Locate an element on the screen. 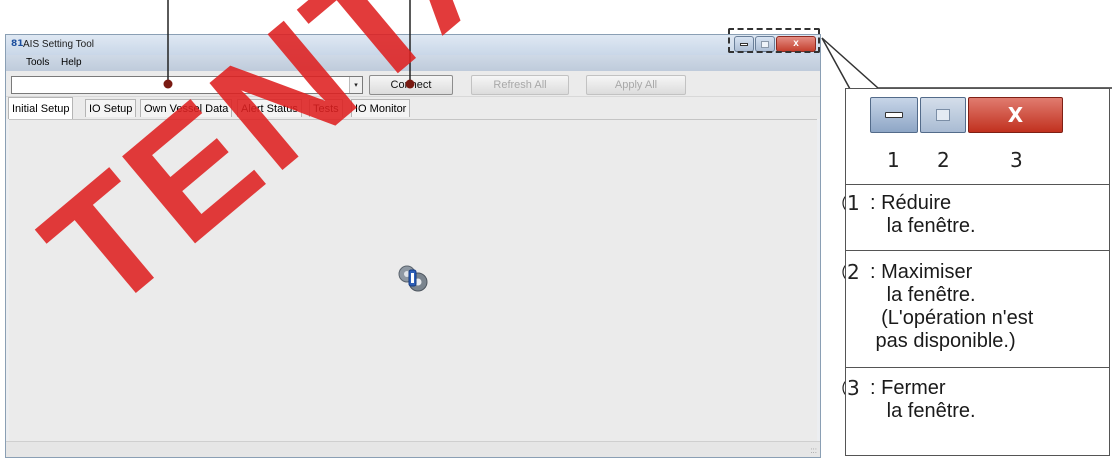 This screenshot has width=1112, height=459. legend-text-minimize: : Réduire la fenêtre. is located at coordinates (923, 214).